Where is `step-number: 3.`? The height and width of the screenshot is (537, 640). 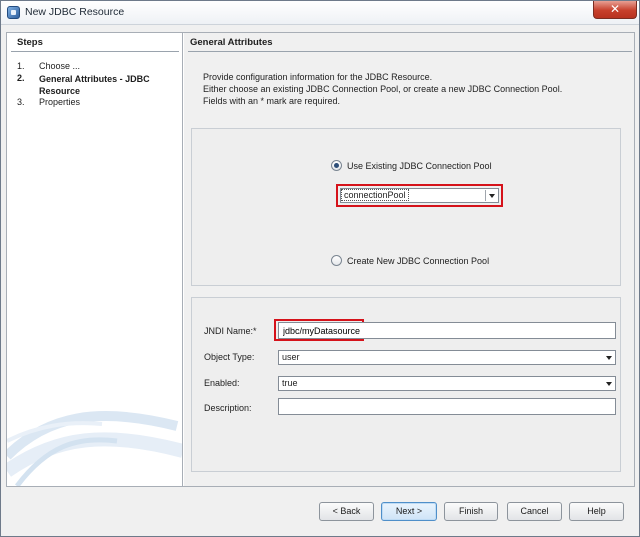 step-number: 3. is located at coordinates (21, 102).